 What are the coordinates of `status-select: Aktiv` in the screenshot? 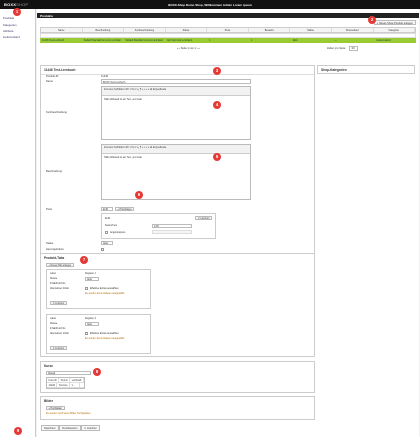 It's located at (107, 243).